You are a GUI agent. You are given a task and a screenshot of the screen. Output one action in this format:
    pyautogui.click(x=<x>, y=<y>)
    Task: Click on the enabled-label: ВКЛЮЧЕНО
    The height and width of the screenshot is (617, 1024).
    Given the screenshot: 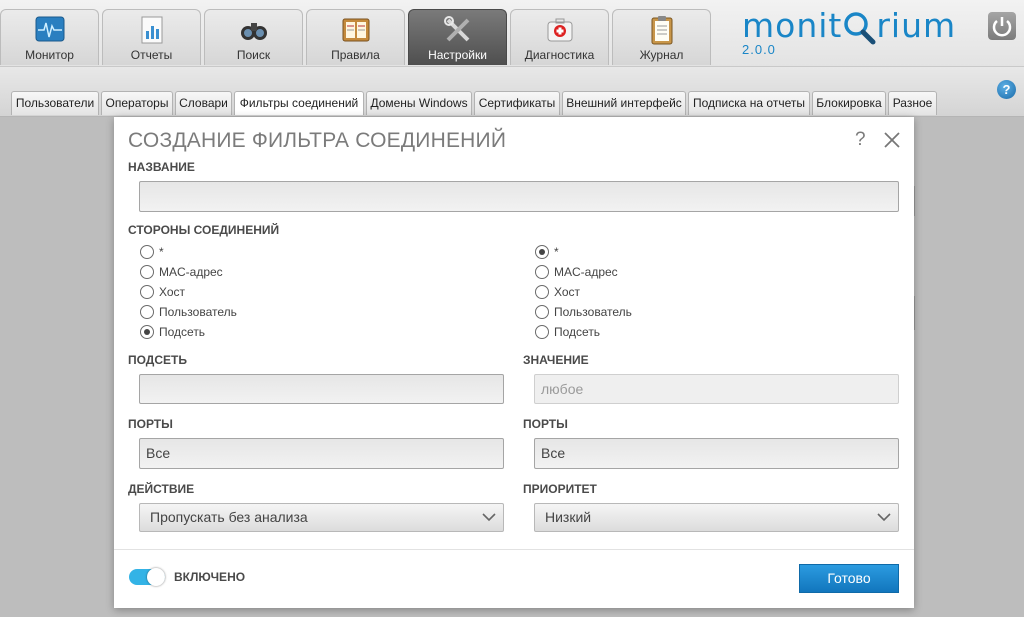 What is the action you would take?
    pyautogui.click(x=210, y=577)
    